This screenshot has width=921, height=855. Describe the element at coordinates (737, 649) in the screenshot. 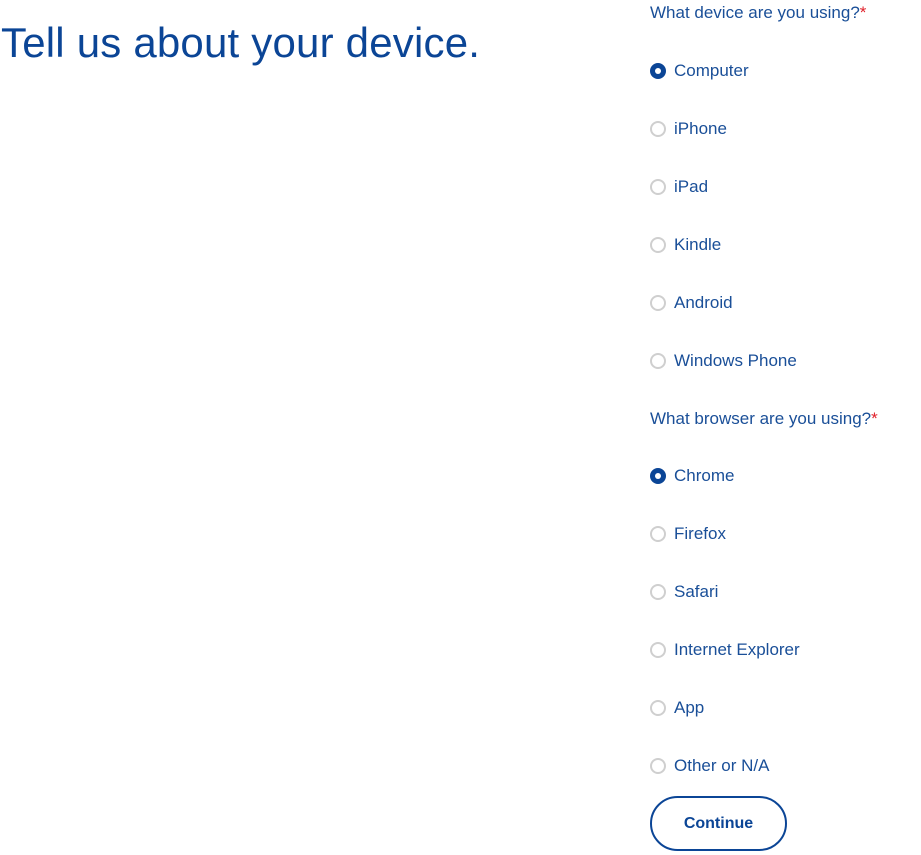

I see `browser-option-label: Internet Explorer` at that location.